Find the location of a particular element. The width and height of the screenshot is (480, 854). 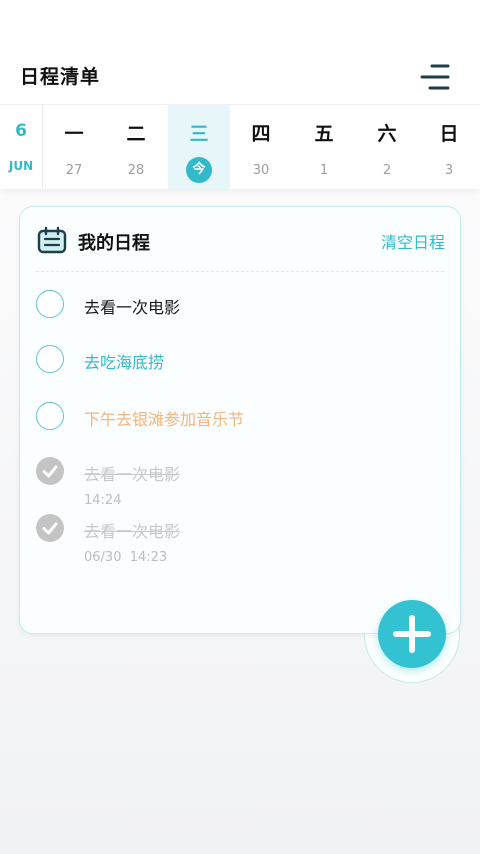

month-indicator: 6 JUN is located at coordinates (21, 147).